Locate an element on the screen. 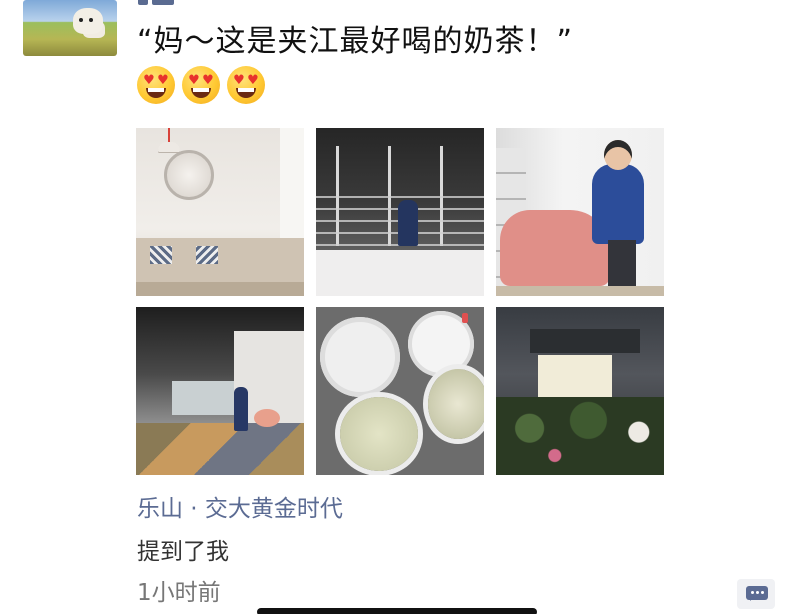 The width and height of the screenshot is (800, 614). photo-corridor is located at coordinates (220, 391).